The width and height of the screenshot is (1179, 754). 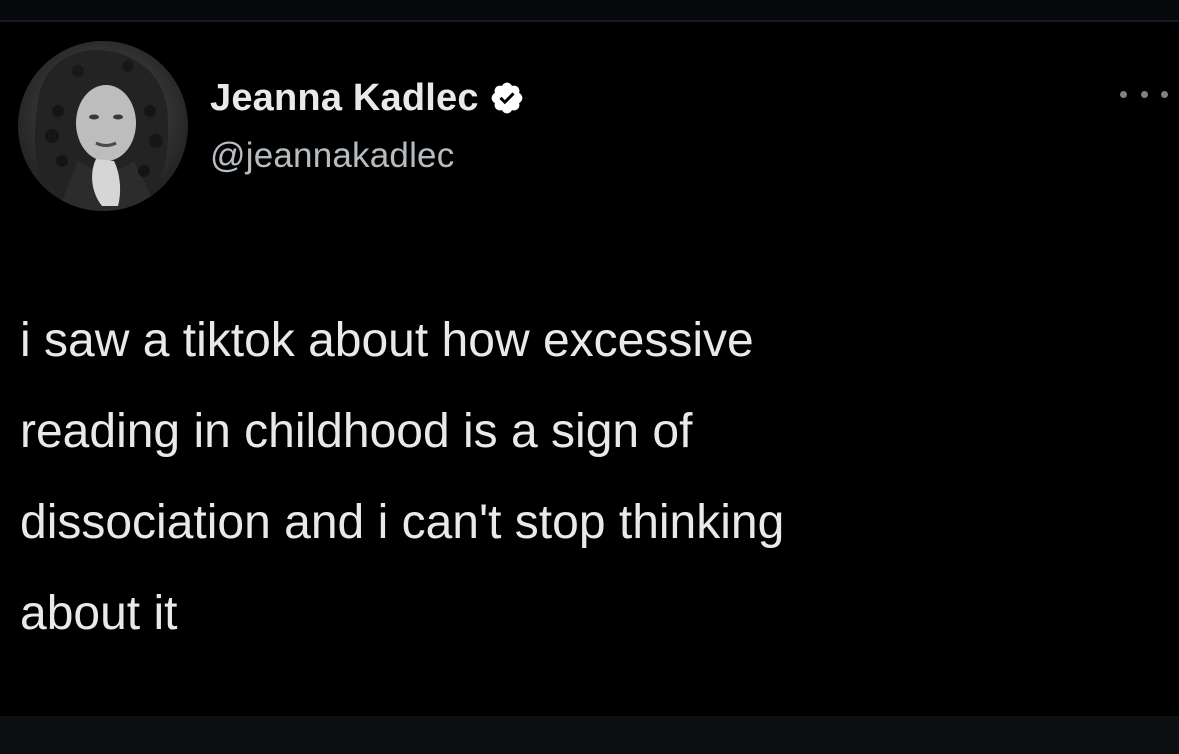 I want to click on author-name-row: Jeanna Kadlec, so click(x=367, y=98).